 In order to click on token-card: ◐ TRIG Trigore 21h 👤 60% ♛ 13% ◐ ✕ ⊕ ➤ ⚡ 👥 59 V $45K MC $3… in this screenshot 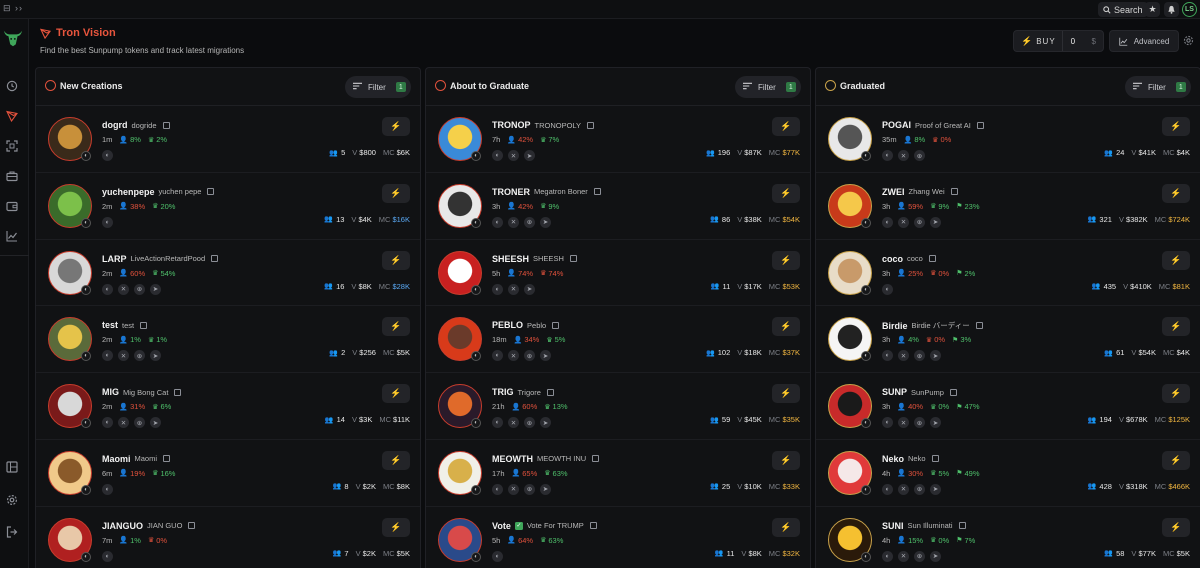, I will do `click(618, 406)`.